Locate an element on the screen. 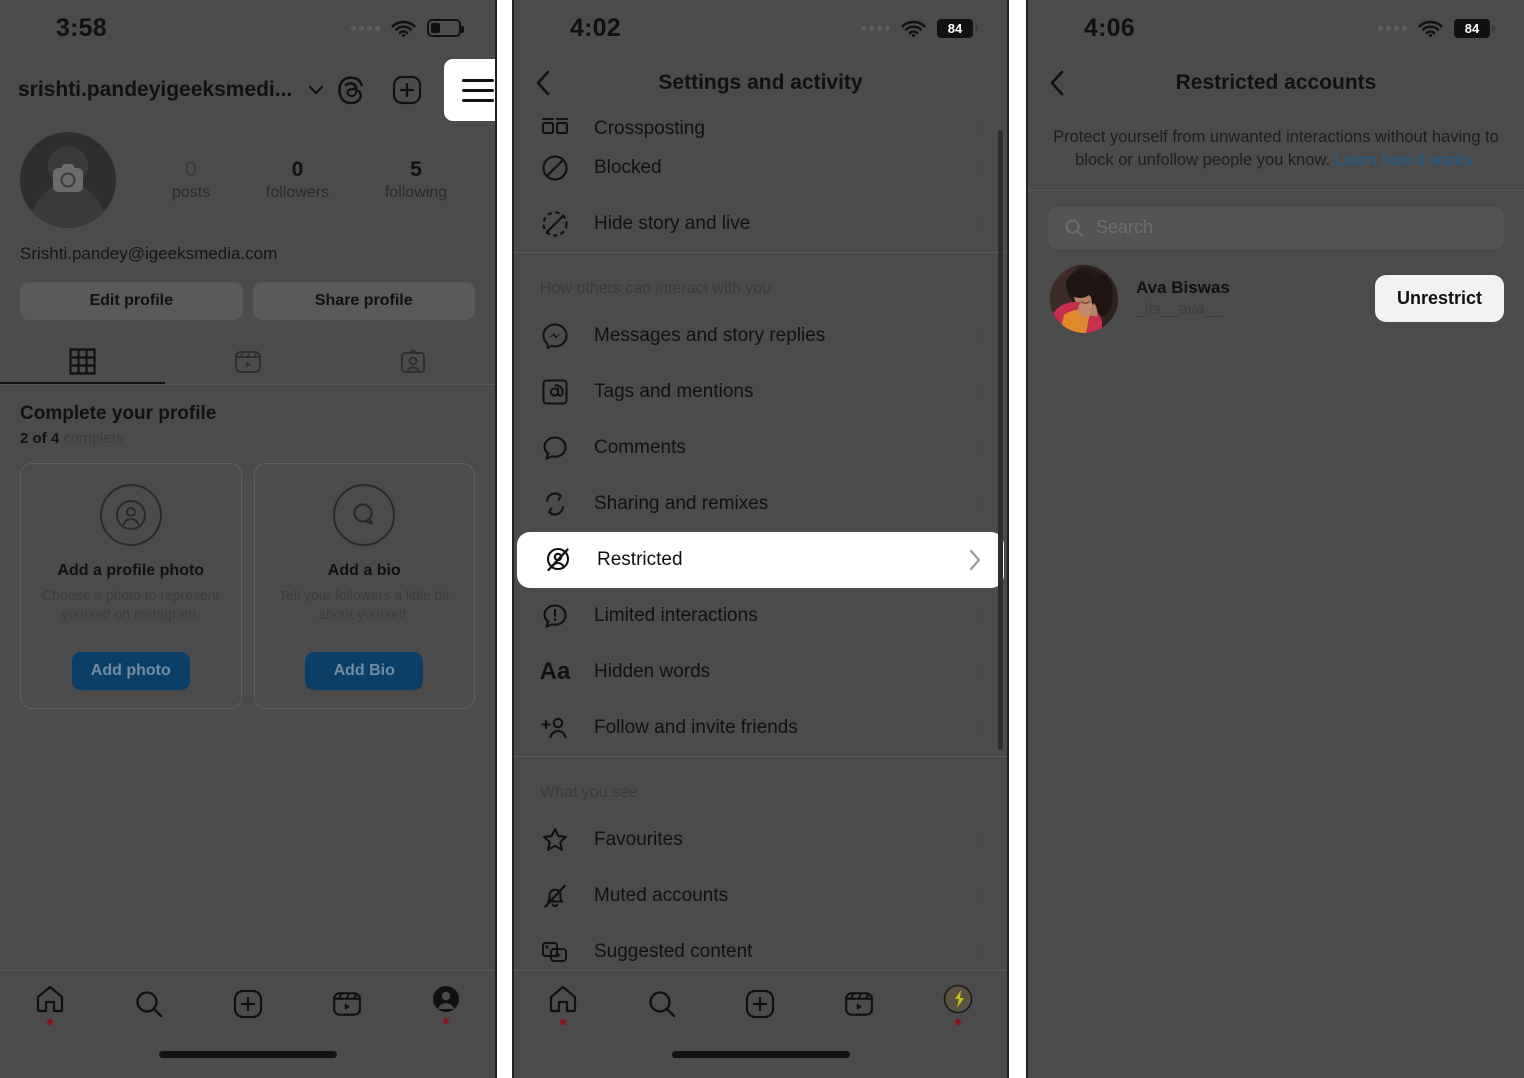  status-bar: 4:06 84 is located at coordinates (1276, 28).